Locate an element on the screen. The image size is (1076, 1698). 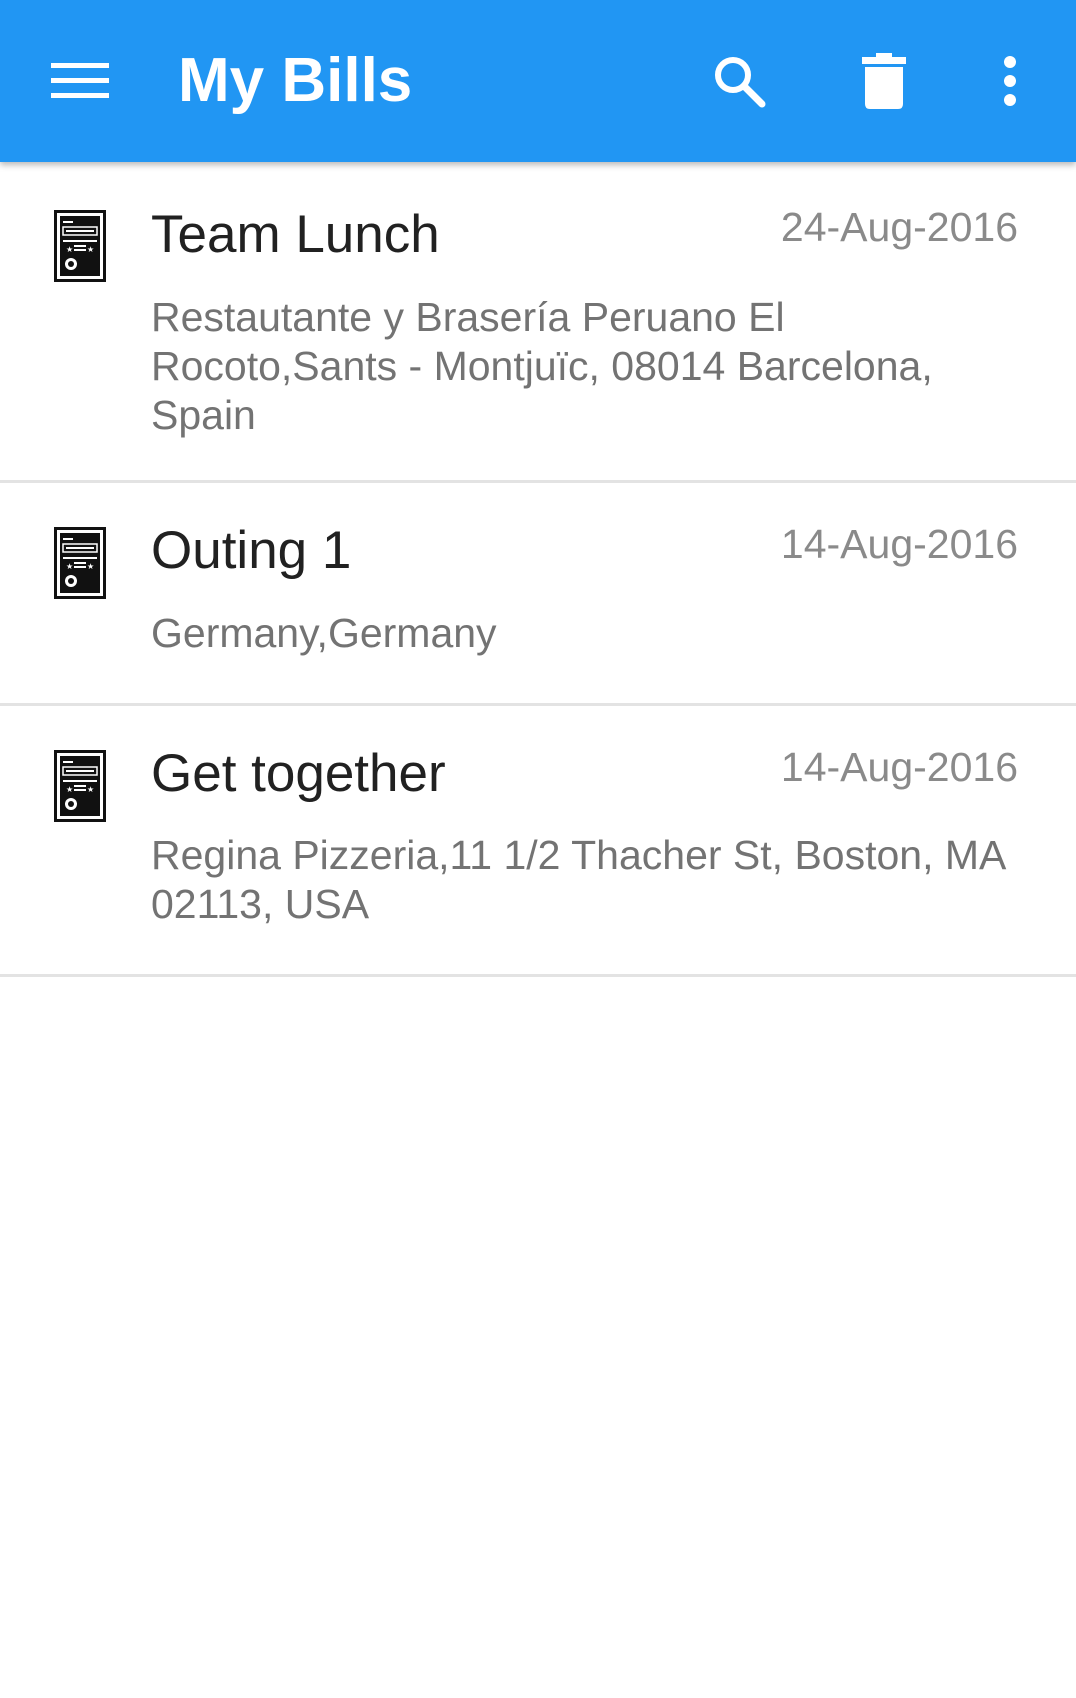
bill-name: Get together is located at coordinates (298, 773).